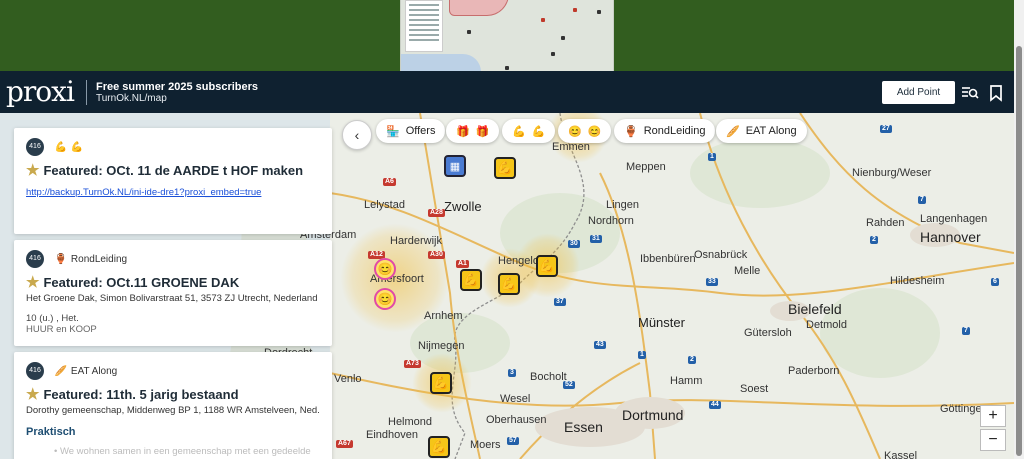 The width and height of the screenshot is (1024, 459). Describe the element at coordinates (463, 206) in the screenshot. I see `map-city-label: Zwolle` at that location.